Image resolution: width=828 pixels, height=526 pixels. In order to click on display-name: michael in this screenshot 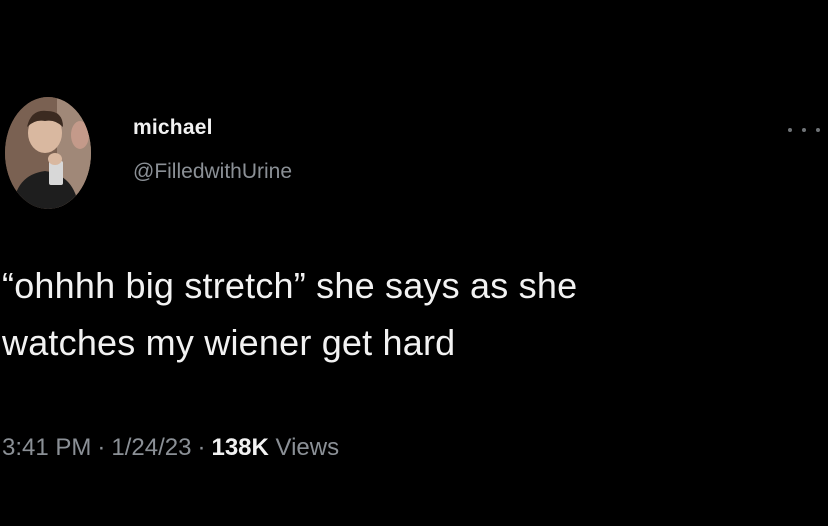, I will do `click(173, 128)`.